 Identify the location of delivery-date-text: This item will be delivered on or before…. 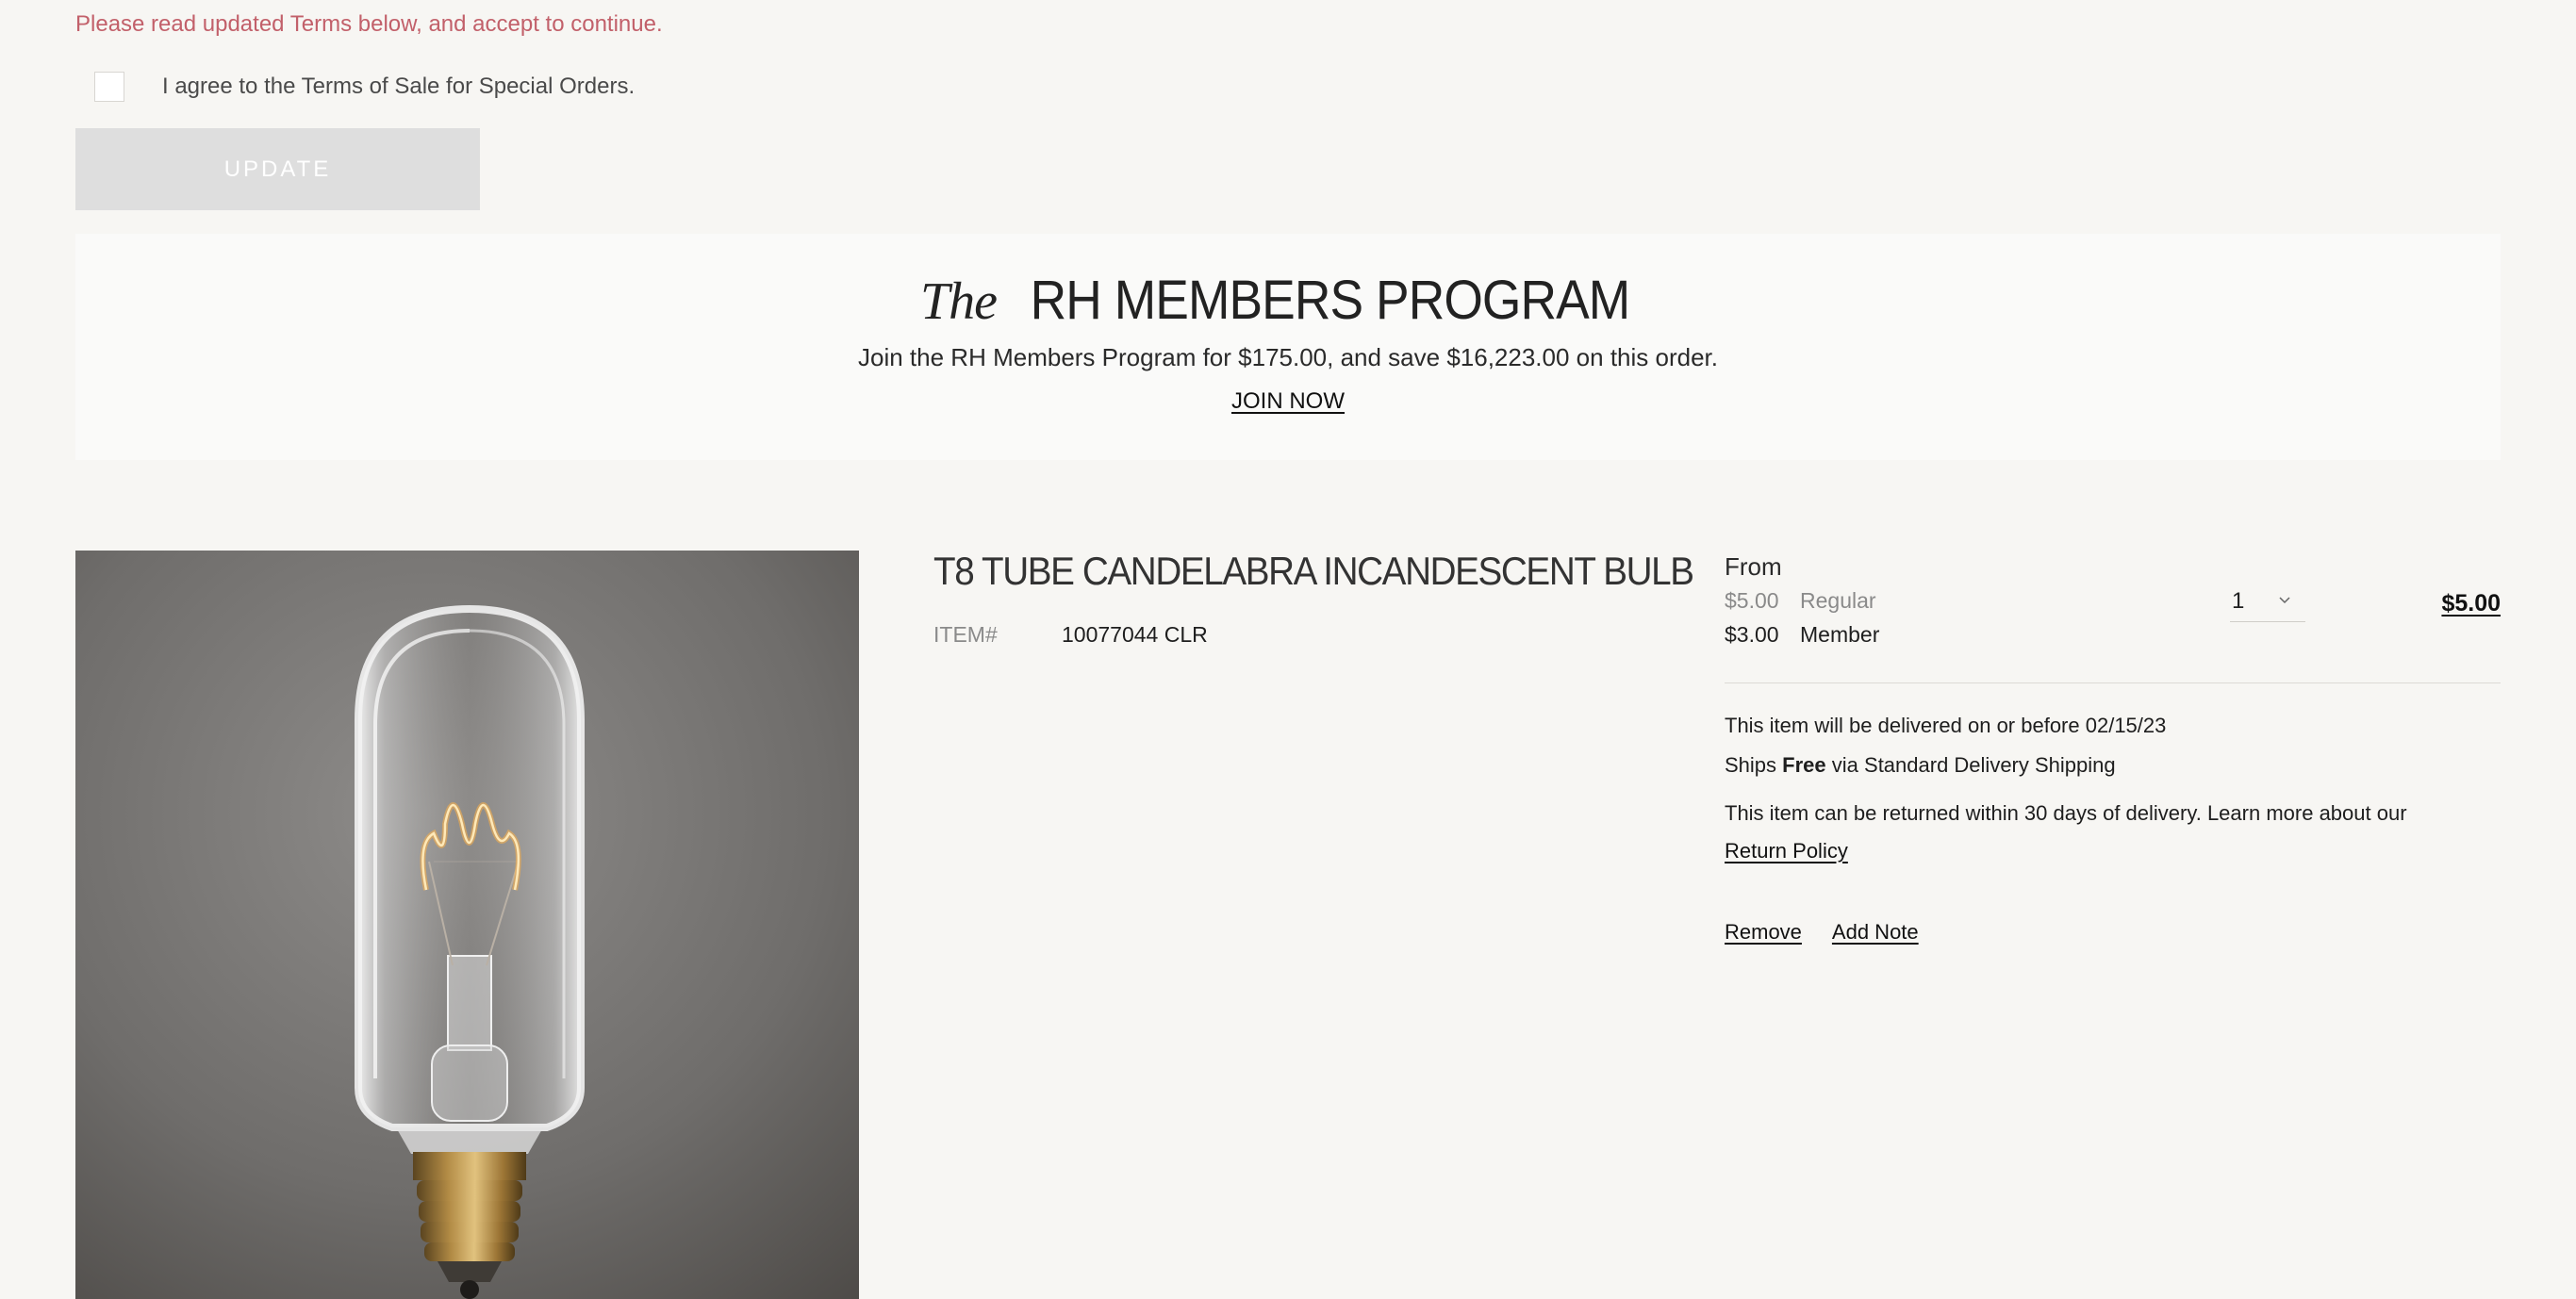
(1946, 725).